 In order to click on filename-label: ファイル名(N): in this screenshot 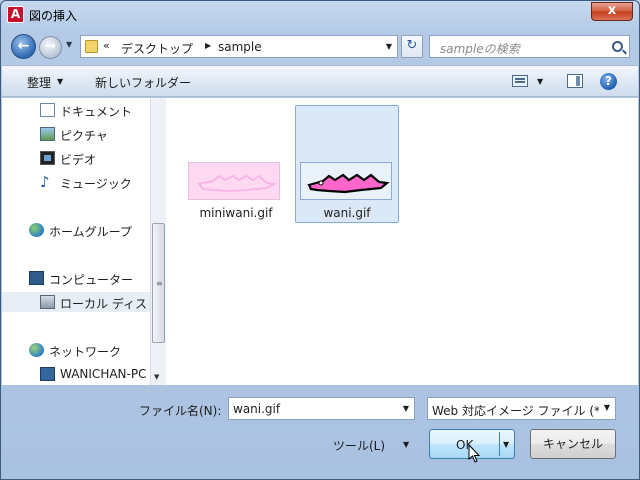, I will do `click(180, 411)`.